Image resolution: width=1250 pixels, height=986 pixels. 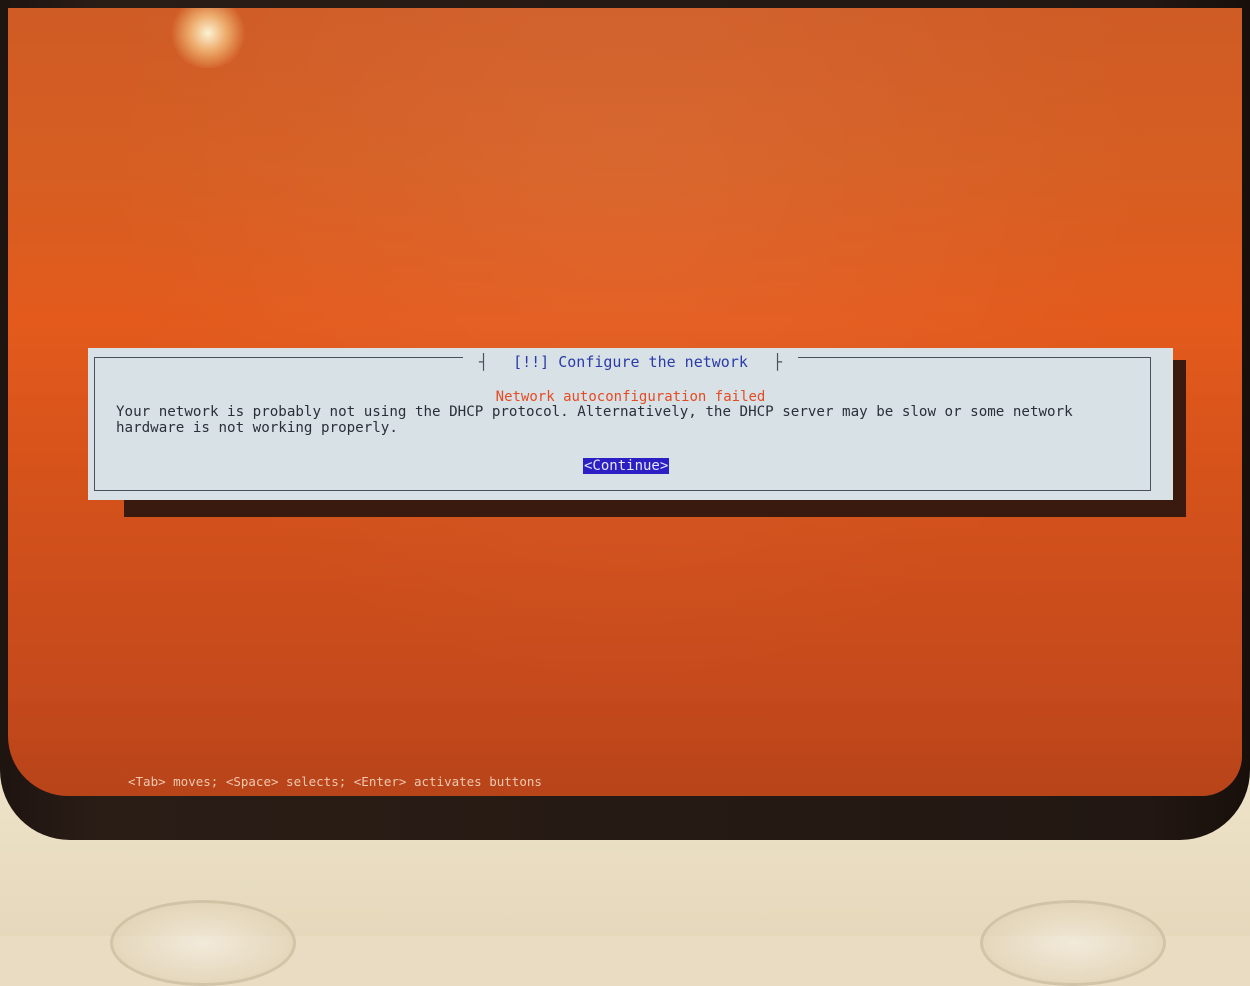 I want to click on light-glare, so click(x=208, y=38).